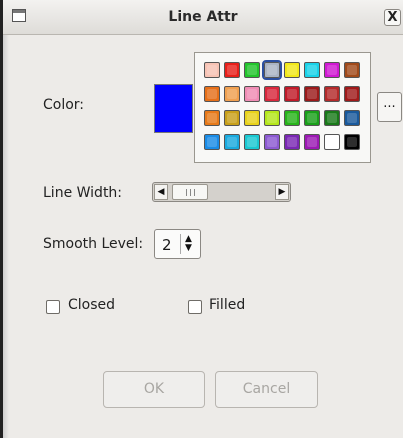  I want to click on smooth-level-label: Smooth Level:, so click(93, 244).